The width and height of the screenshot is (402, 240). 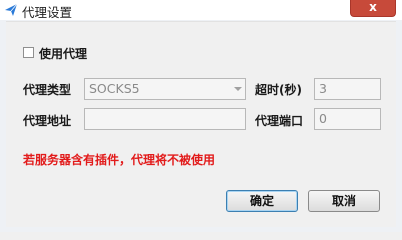 What do you see at coordinates (344, 201) in the screenshot?
I see `cancel-button: 取消` at bounding box center [344, 201].